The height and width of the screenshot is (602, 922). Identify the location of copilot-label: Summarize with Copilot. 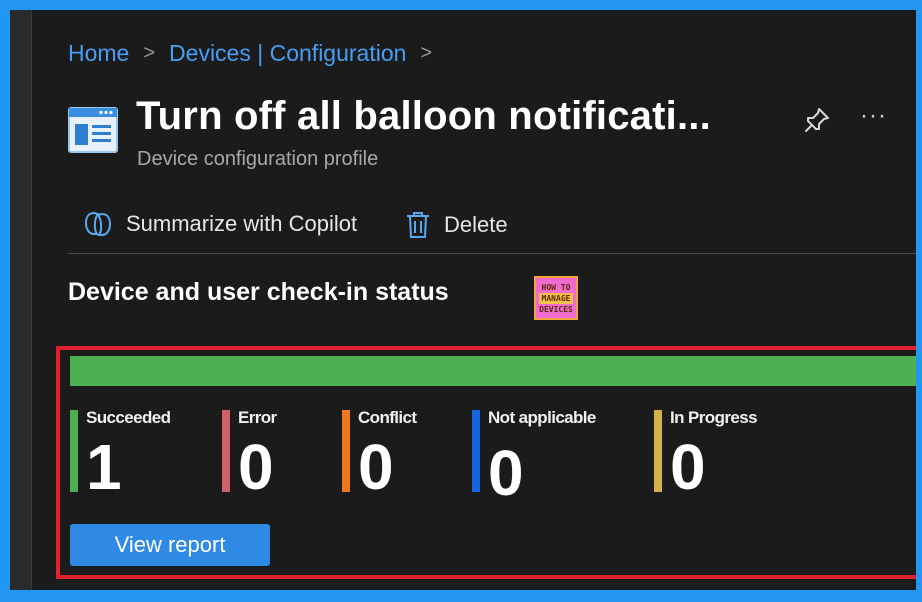
(242, 223).